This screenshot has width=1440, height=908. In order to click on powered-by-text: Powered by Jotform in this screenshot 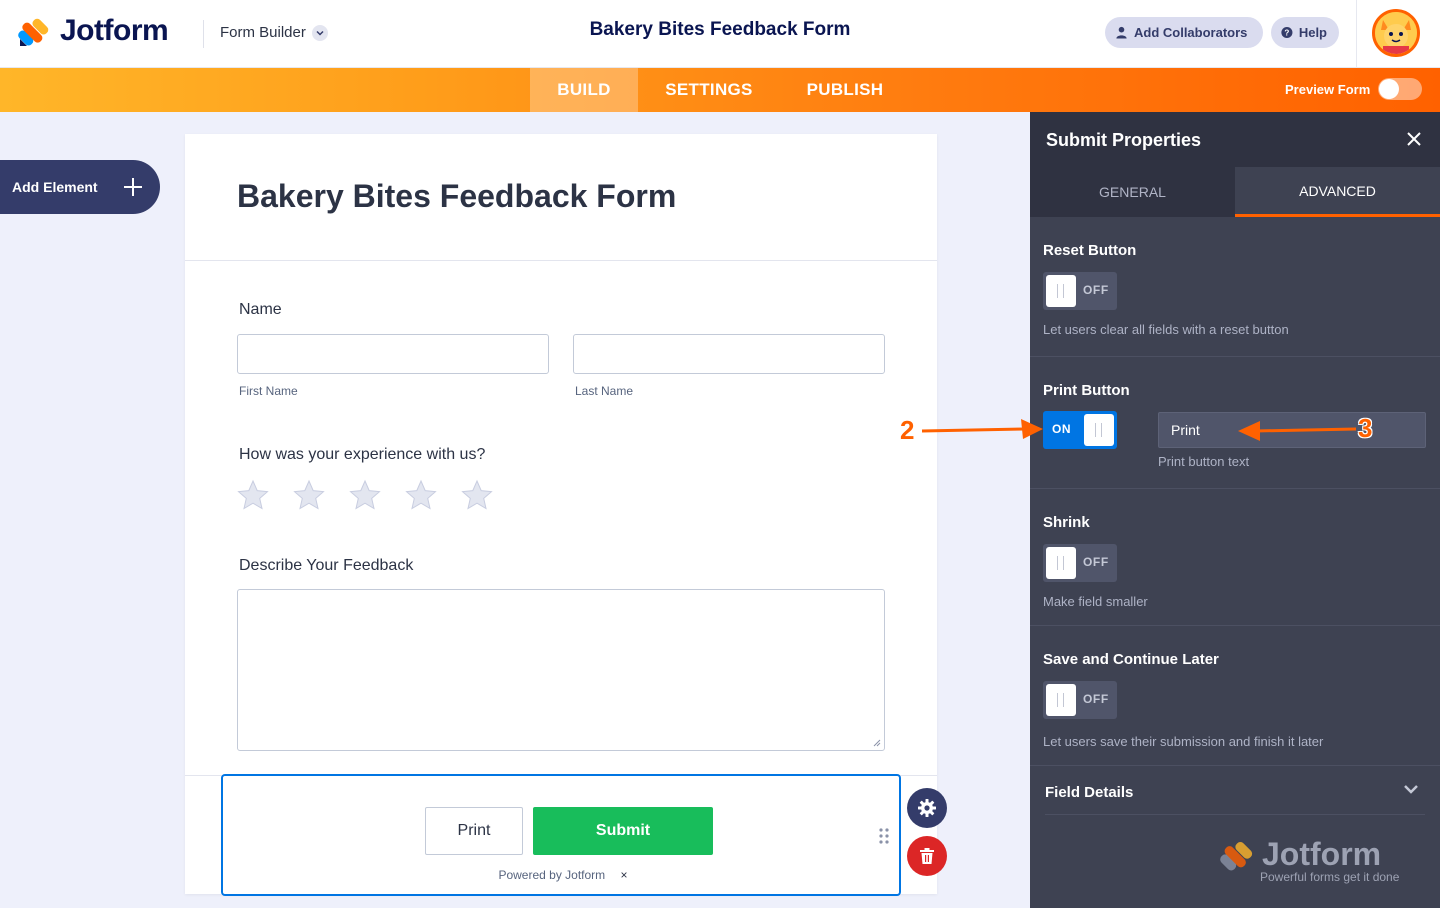, I will do `click(551, 875)`.